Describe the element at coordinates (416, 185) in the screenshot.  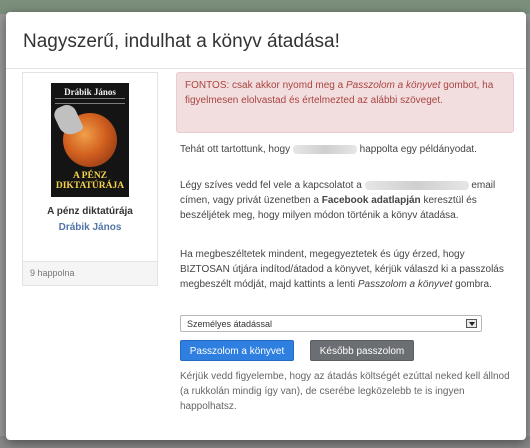
I see `redacted-email` at that location.